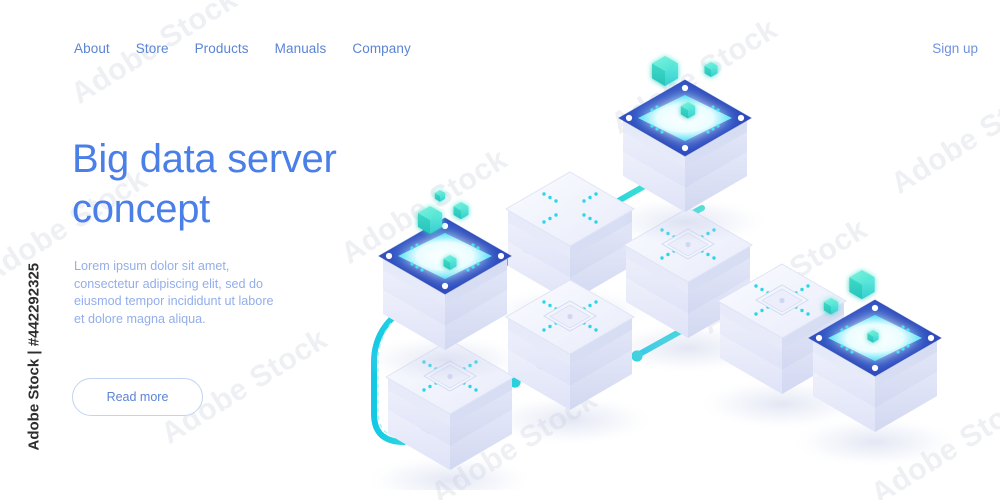  I want to click on page-title-line-2: concept, so click(141, 209).